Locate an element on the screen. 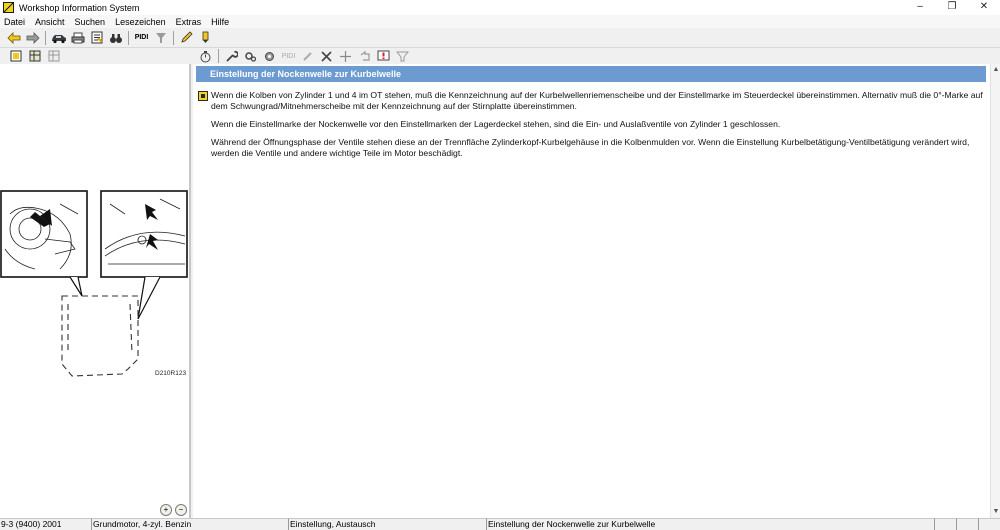 The height and width of the screenshot is (530, 1000). gears-icon is located at coordinates (250, 56).